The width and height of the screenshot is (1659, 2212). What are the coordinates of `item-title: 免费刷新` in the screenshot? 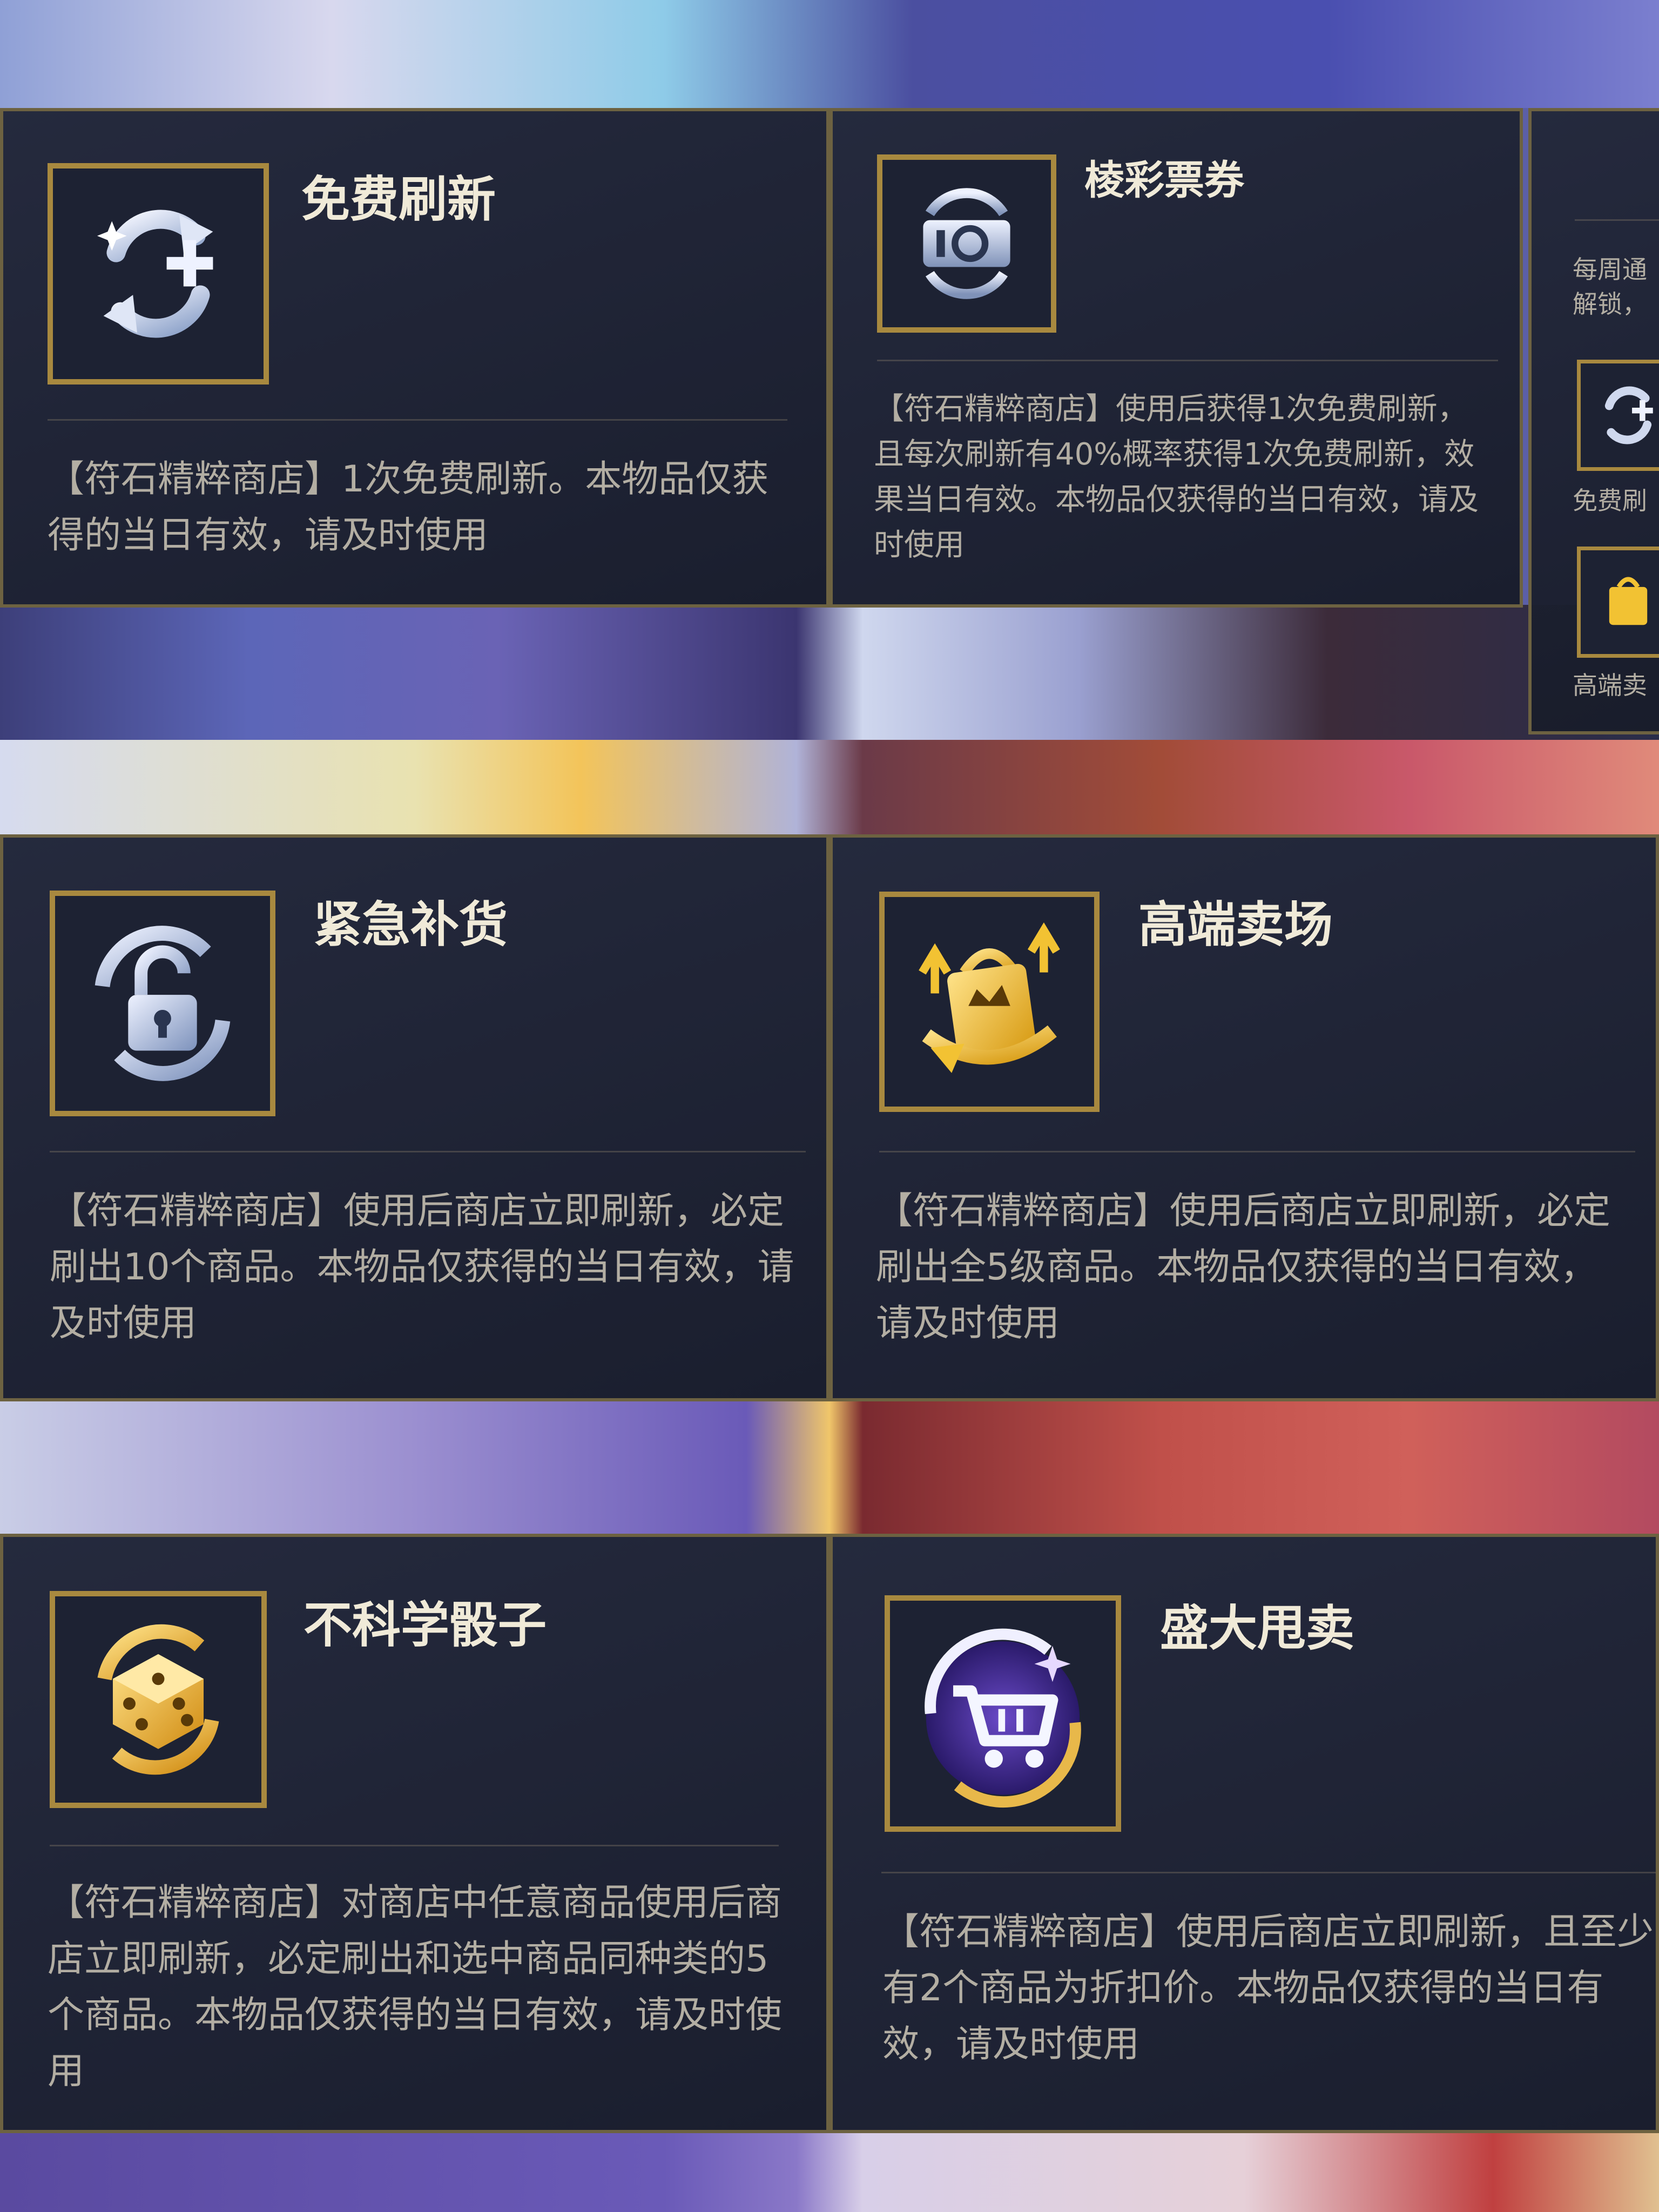 It's located at (398, 199).